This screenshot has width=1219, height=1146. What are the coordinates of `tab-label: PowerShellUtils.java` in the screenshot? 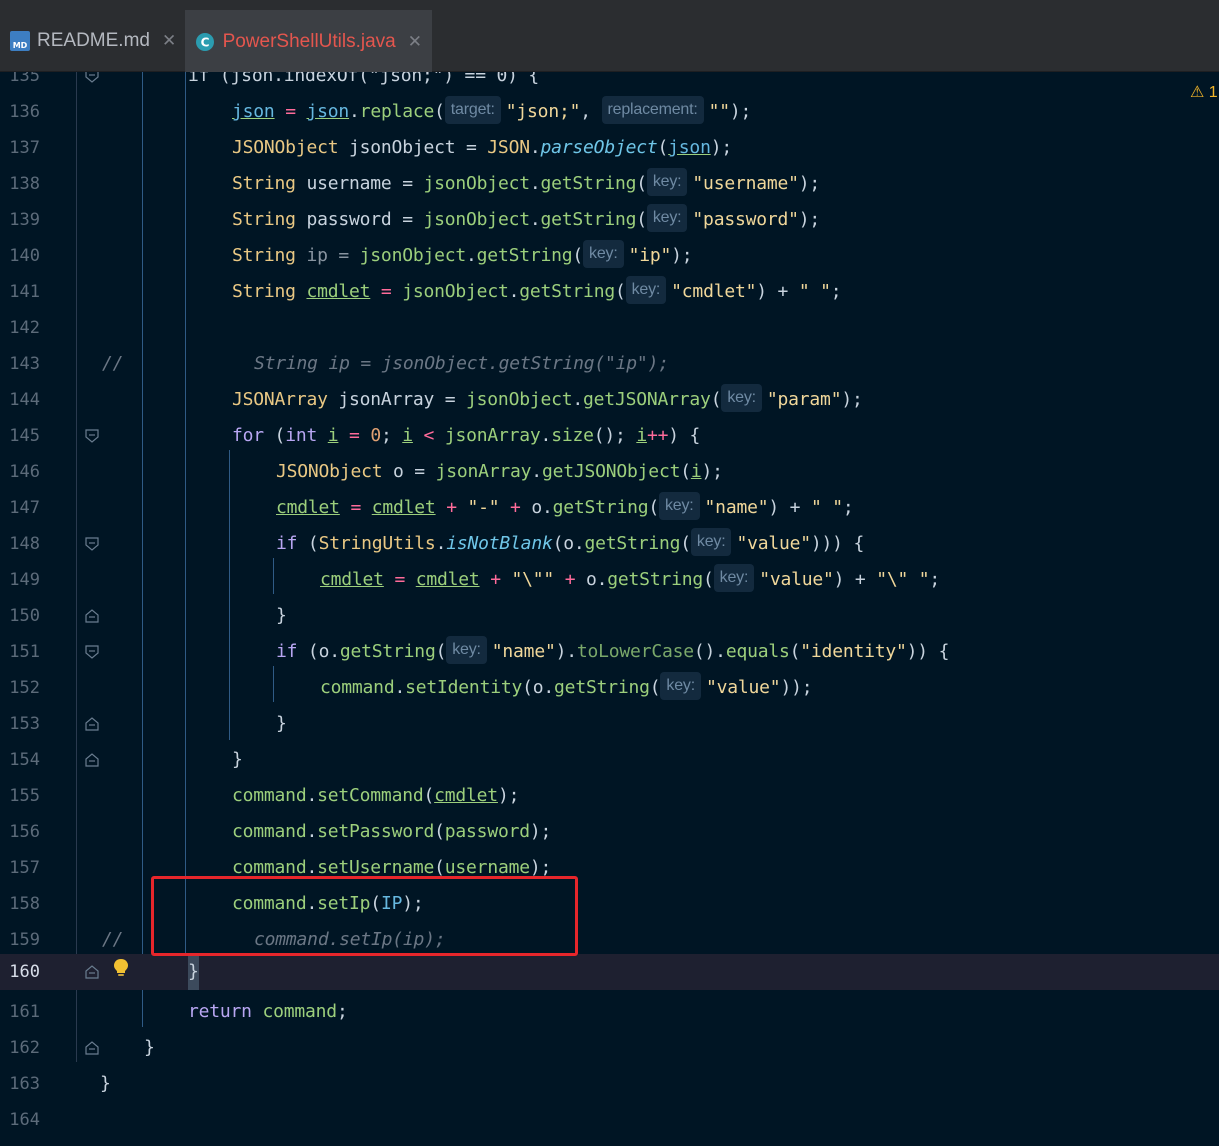 It's located at (309, 41).